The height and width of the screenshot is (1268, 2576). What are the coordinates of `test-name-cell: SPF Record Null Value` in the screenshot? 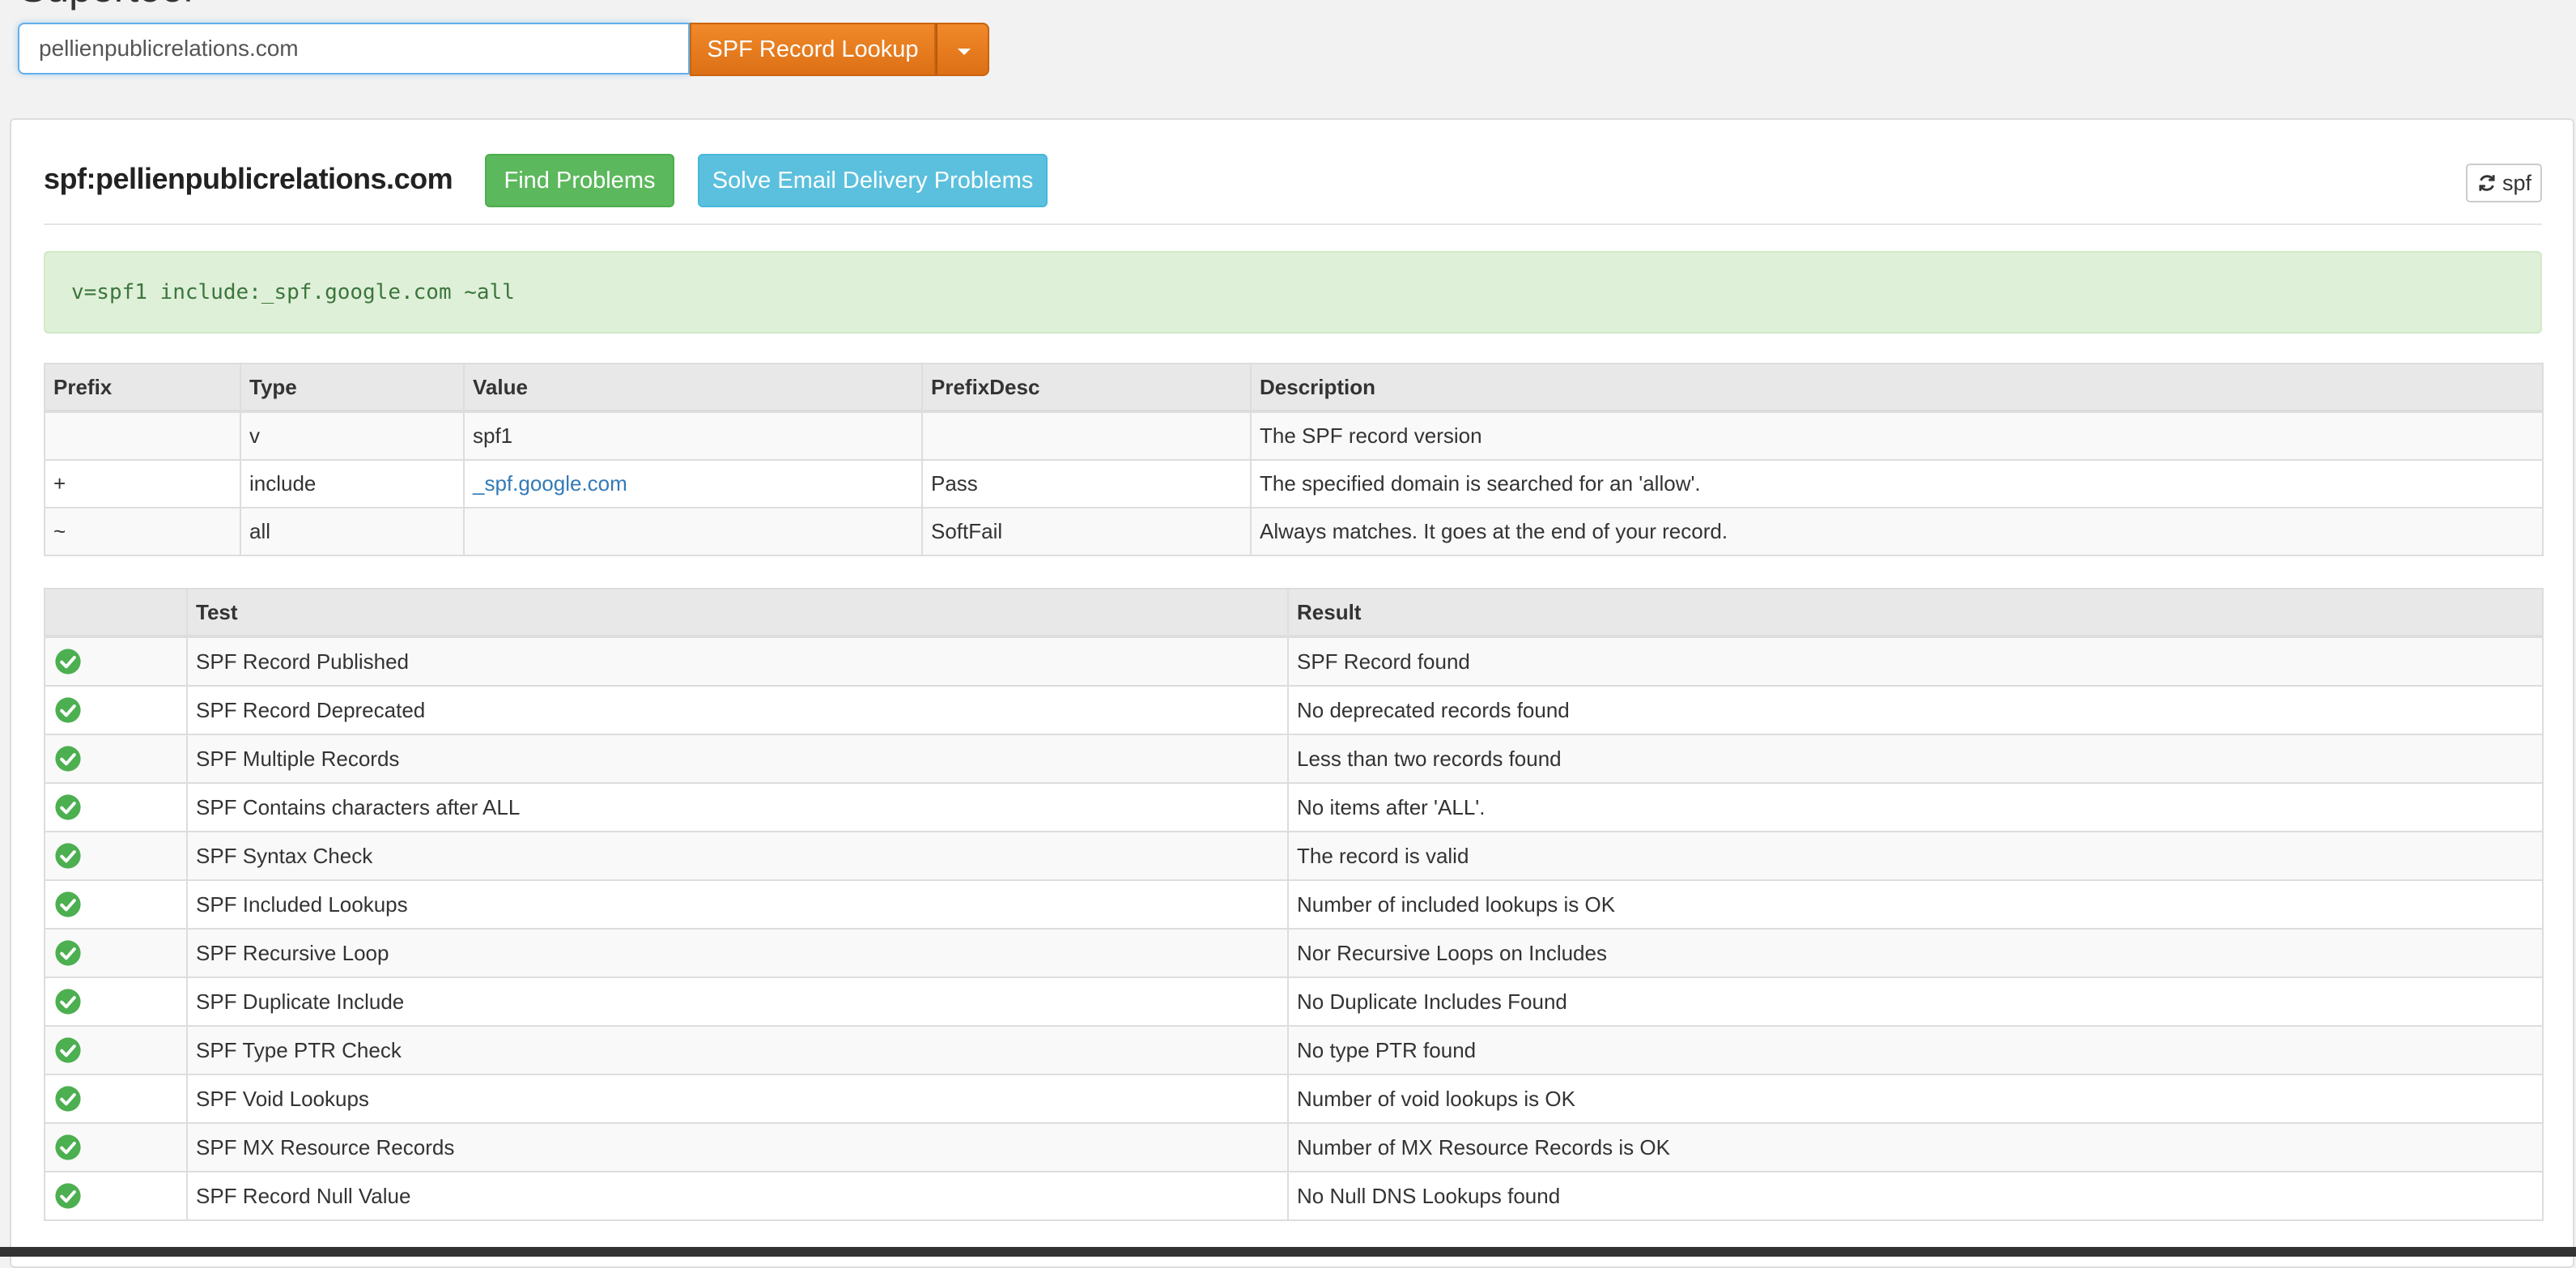 It's located at (738, 1196).